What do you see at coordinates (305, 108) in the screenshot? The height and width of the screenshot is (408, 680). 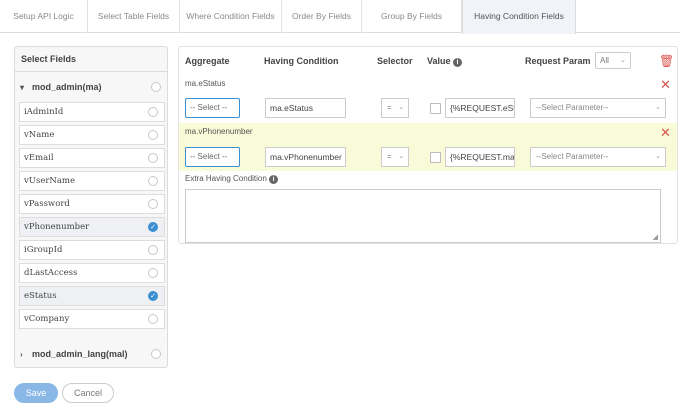 I see `having-condition-field: ma.eStatus` at bounding box center [305, 108].